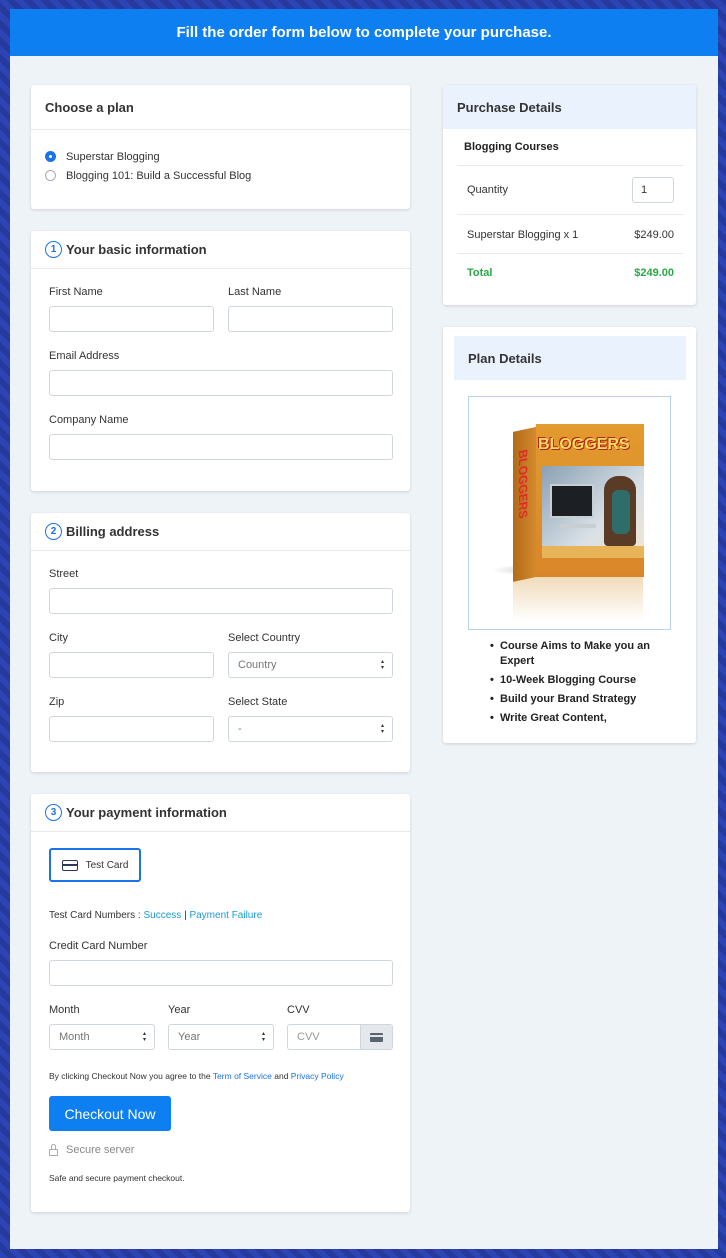 This screenshot has width=726, height=1258. Describe the element at coordinates (53, 812) in the screenshot. I see `step-number-icon: 3` at that location.